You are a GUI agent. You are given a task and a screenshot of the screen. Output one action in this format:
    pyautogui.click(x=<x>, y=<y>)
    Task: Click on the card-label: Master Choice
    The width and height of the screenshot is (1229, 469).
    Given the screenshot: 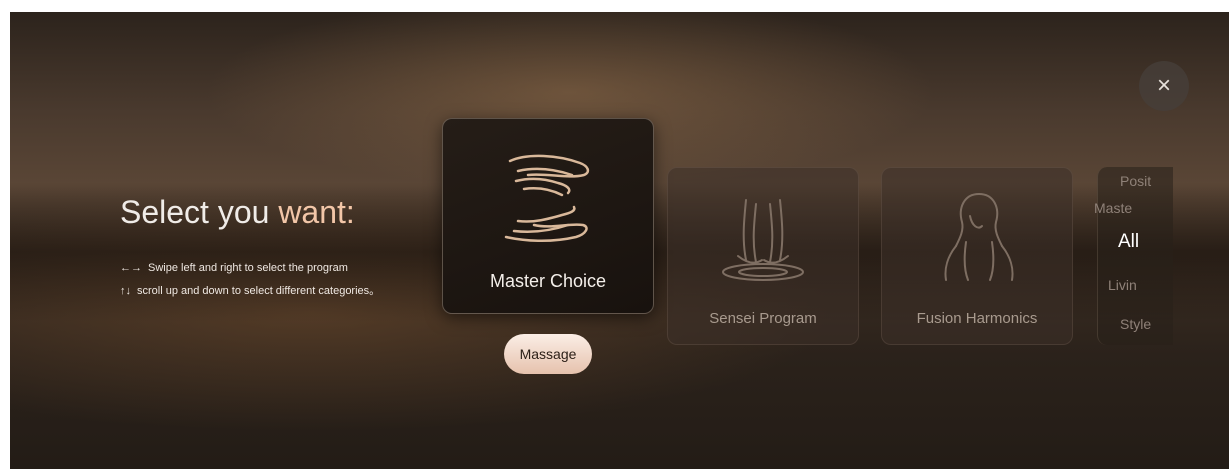 What is the action you would take?
    pyautogui.click(x=548, y=281)
    